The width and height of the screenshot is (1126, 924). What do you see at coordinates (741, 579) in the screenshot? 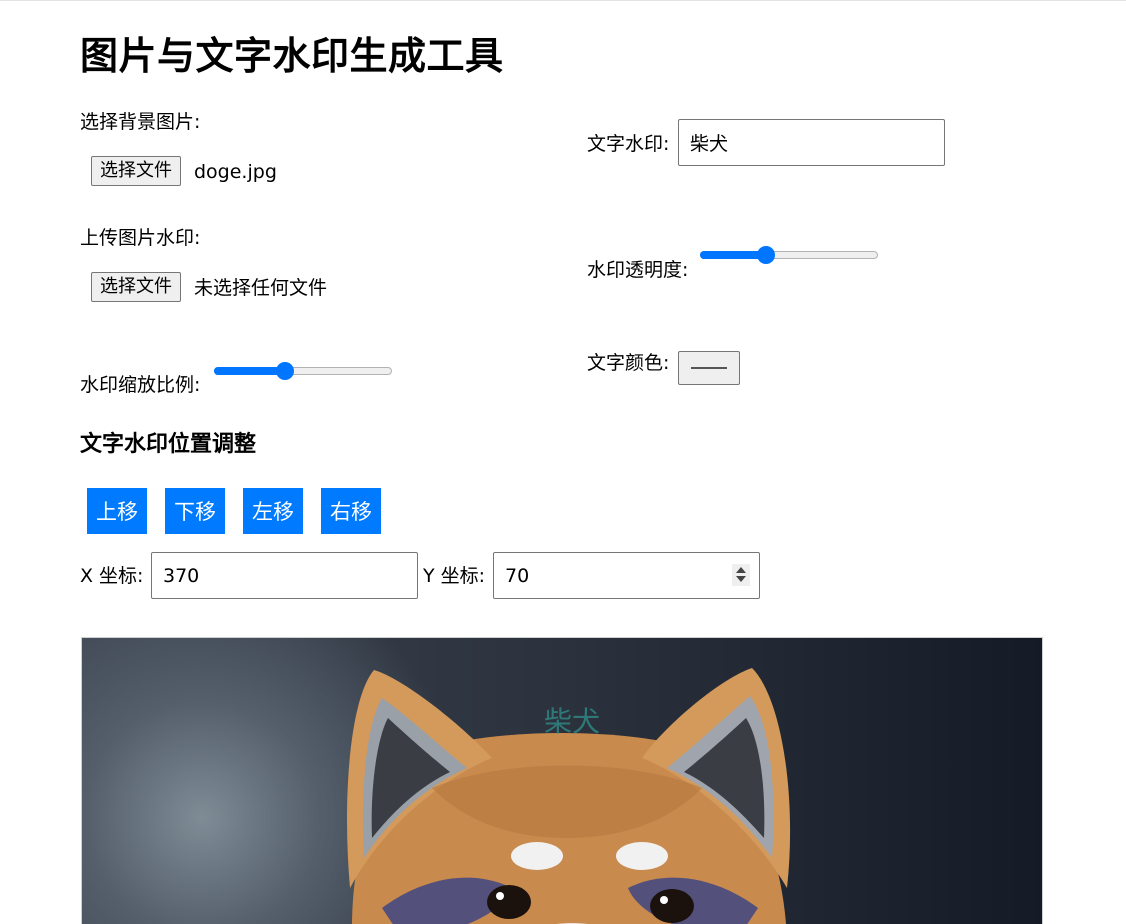
I see `spinner-down-icon` at bounding box center [741, 579].